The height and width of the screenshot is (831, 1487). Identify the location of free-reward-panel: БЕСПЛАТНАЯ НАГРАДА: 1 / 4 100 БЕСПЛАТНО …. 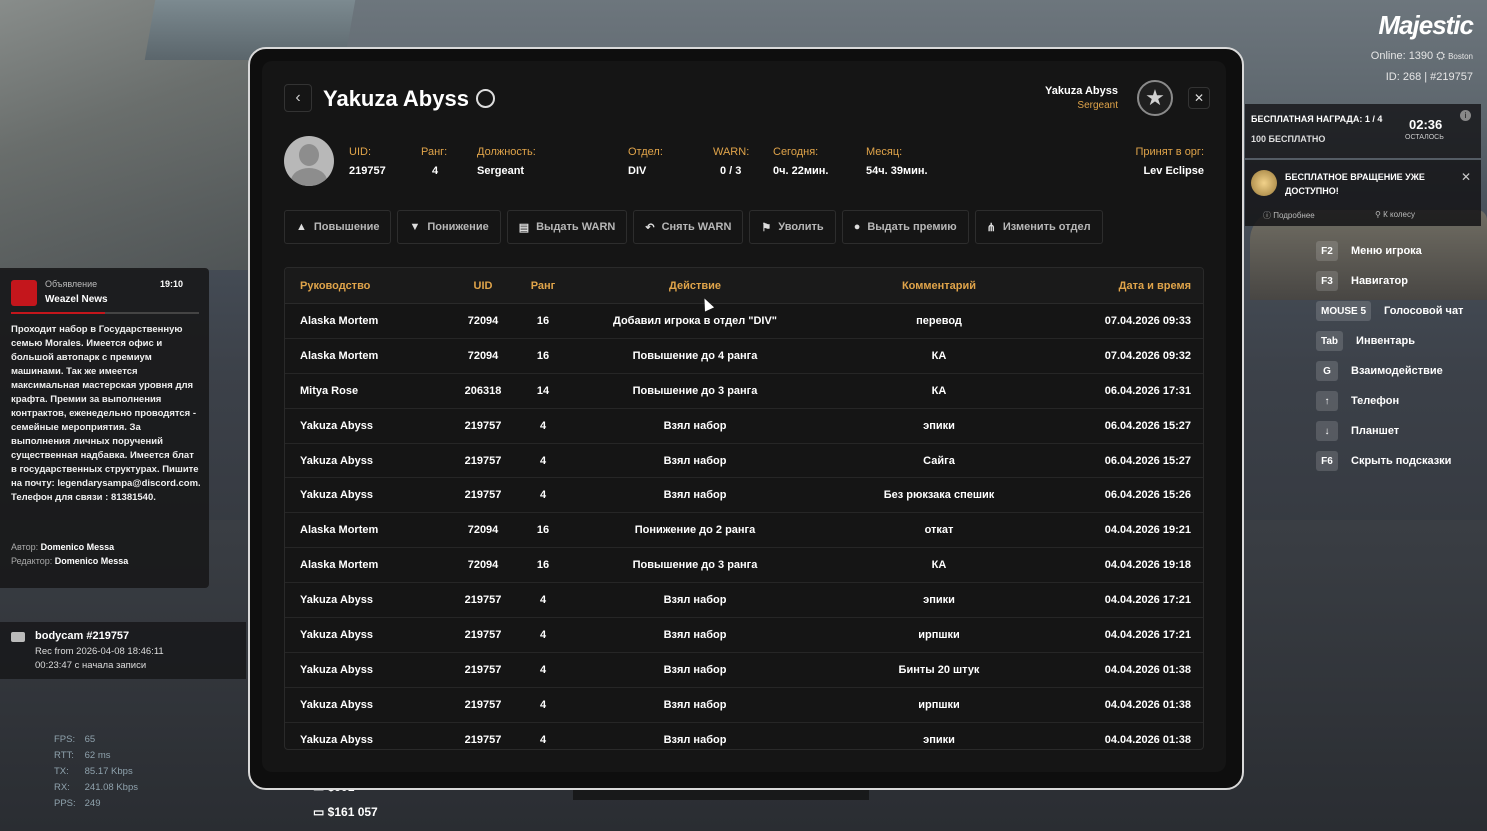
(1363, 131).